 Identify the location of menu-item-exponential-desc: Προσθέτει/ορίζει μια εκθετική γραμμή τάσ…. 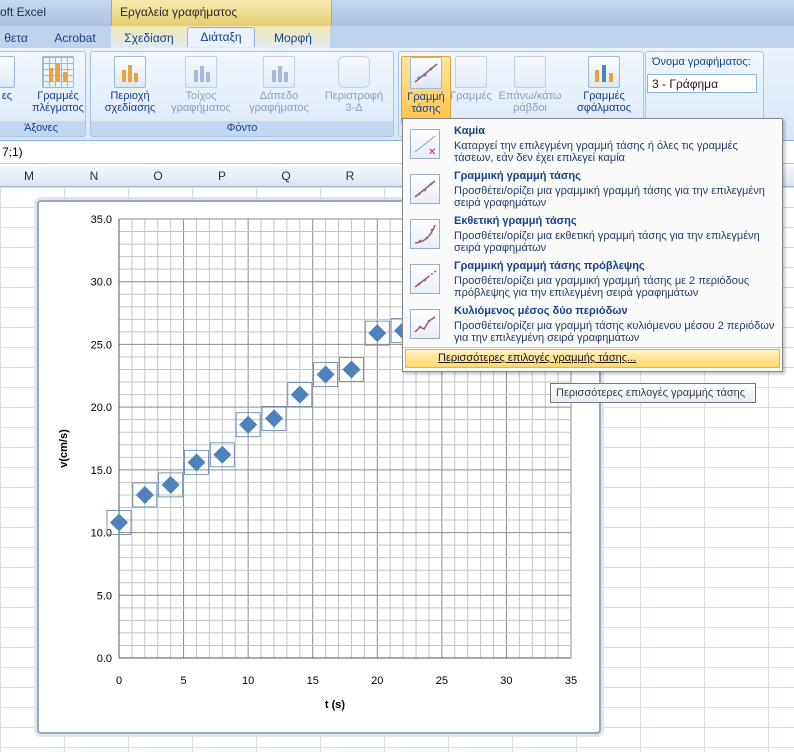
(607, 242).